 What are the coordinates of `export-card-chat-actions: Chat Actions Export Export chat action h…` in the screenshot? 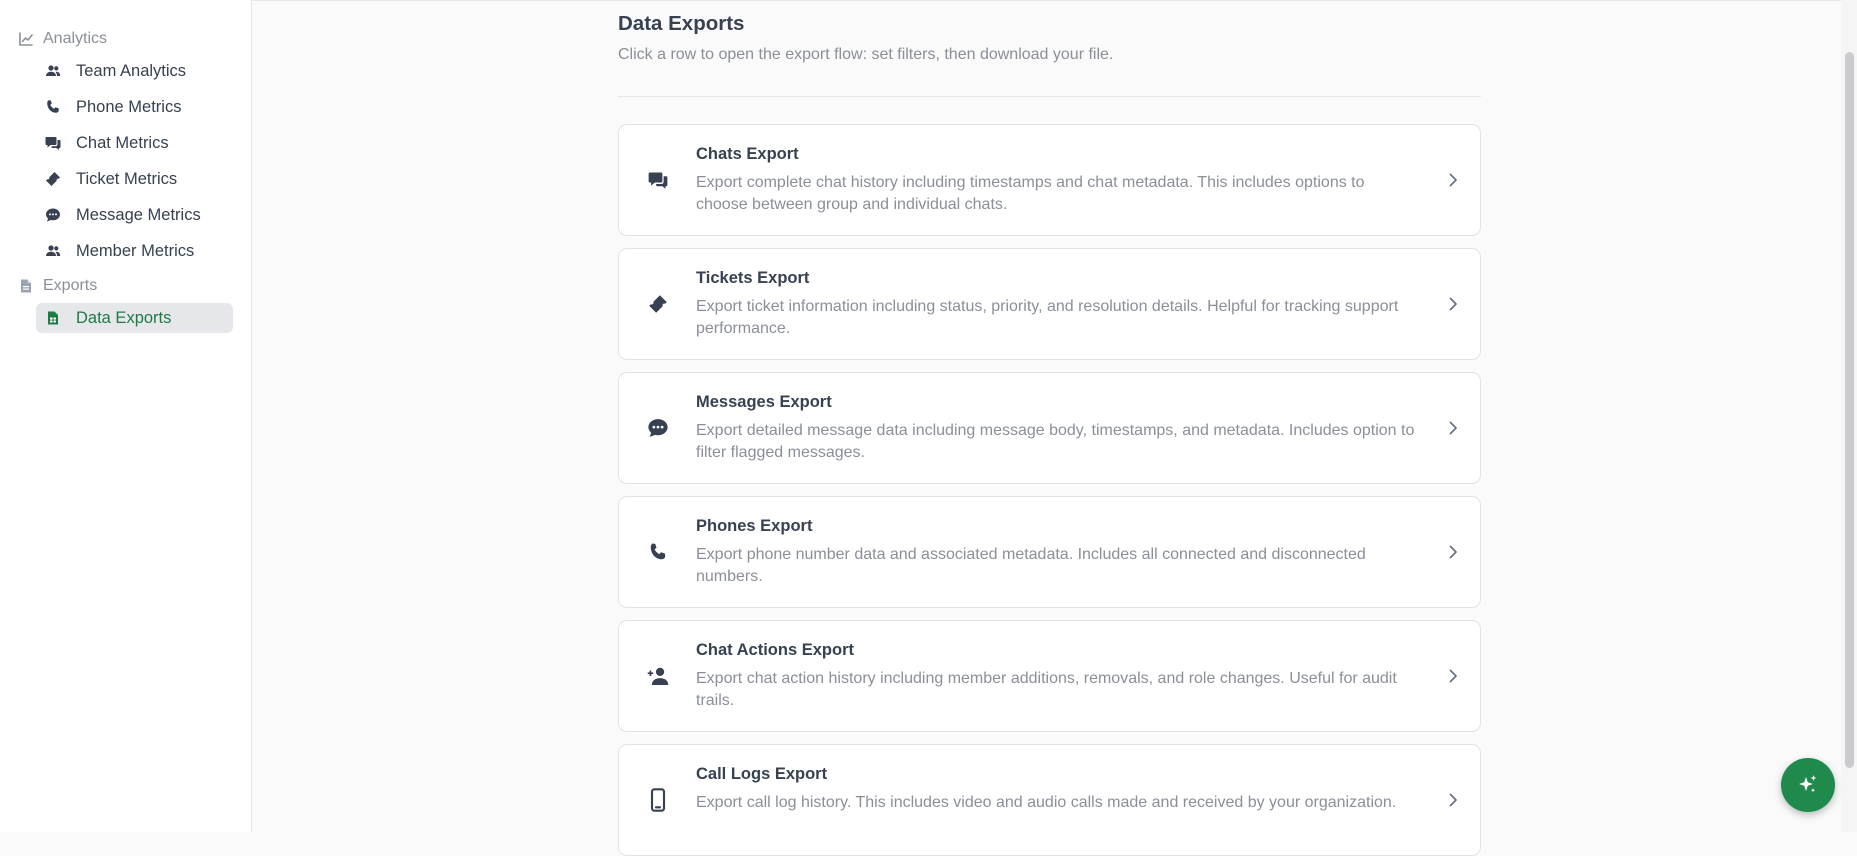 It's located at (1049, 676).